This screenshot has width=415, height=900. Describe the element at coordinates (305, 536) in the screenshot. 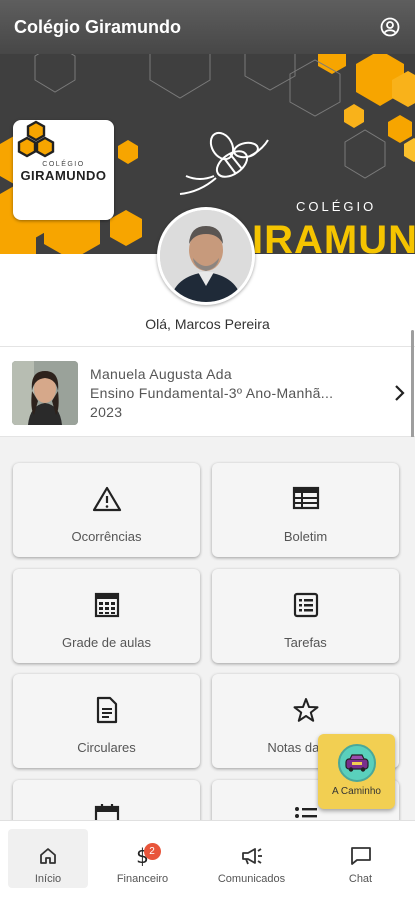

I see `menu-tile-label: Boletim` at that location.